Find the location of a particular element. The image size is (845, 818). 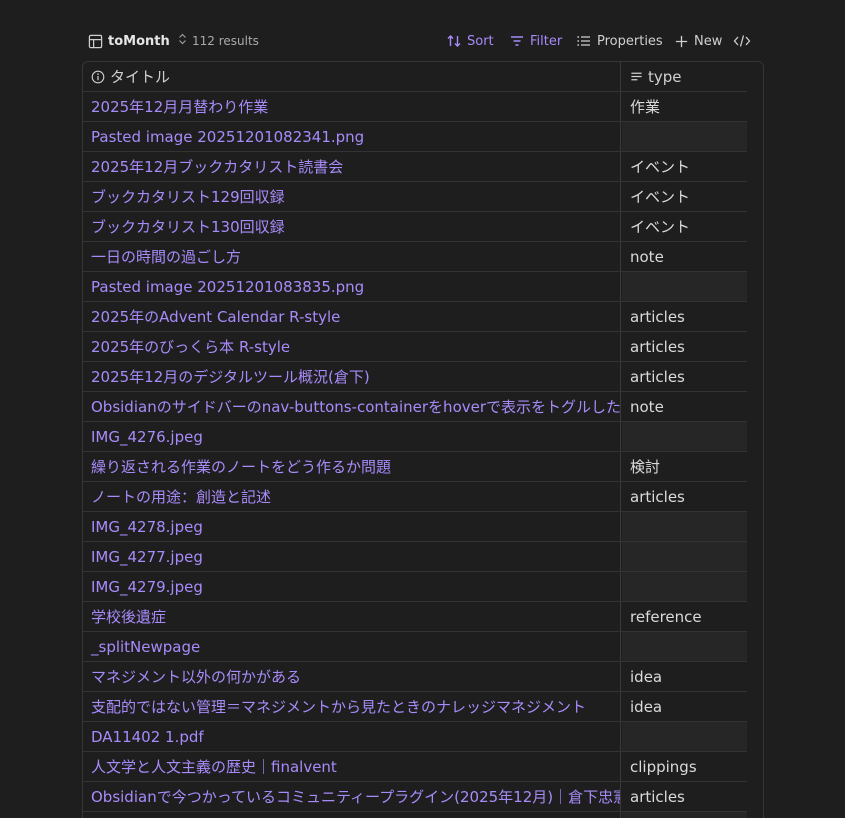

info-icon is located at coordinates (98, 76).